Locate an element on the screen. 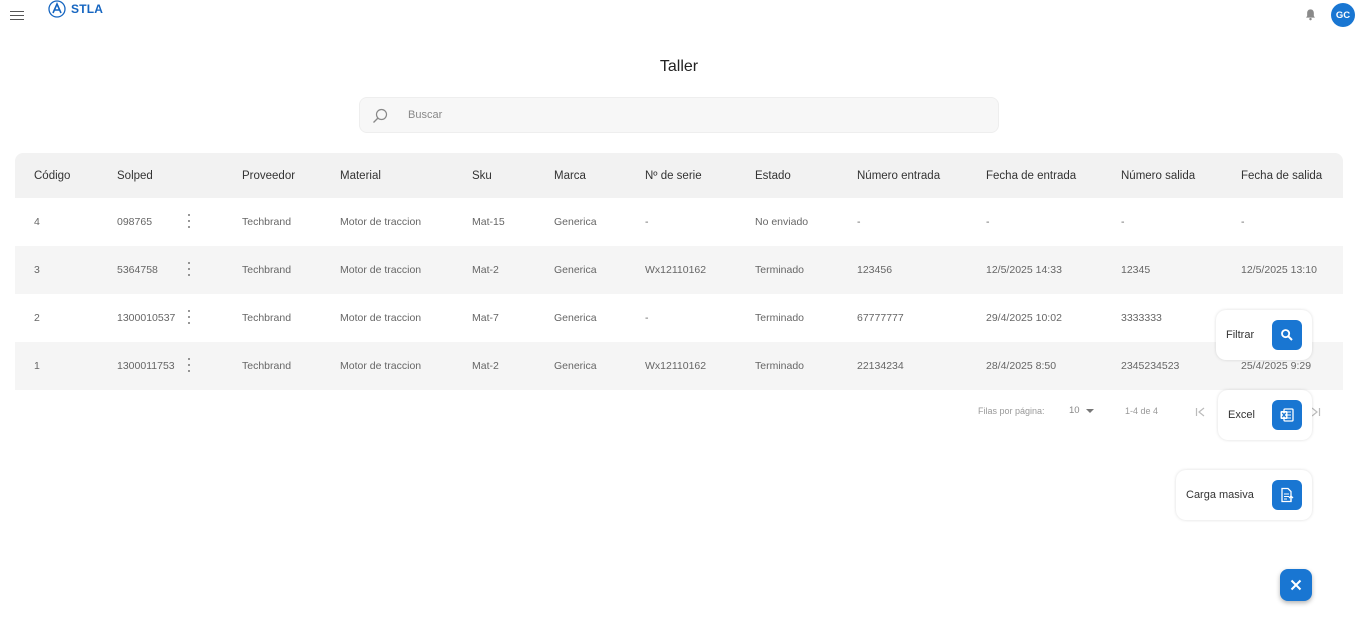 This screenshot has height=628, width=1358. bulk-upload-action: Carga masiva is located at coordinates (1244, 495).